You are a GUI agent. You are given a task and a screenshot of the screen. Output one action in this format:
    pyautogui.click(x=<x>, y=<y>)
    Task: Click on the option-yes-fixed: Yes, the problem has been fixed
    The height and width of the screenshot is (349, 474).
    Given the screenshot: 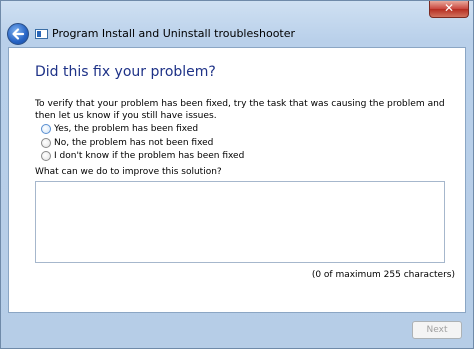 What is the action you would take?
    pyautogui.click(x=141, y=129)
    